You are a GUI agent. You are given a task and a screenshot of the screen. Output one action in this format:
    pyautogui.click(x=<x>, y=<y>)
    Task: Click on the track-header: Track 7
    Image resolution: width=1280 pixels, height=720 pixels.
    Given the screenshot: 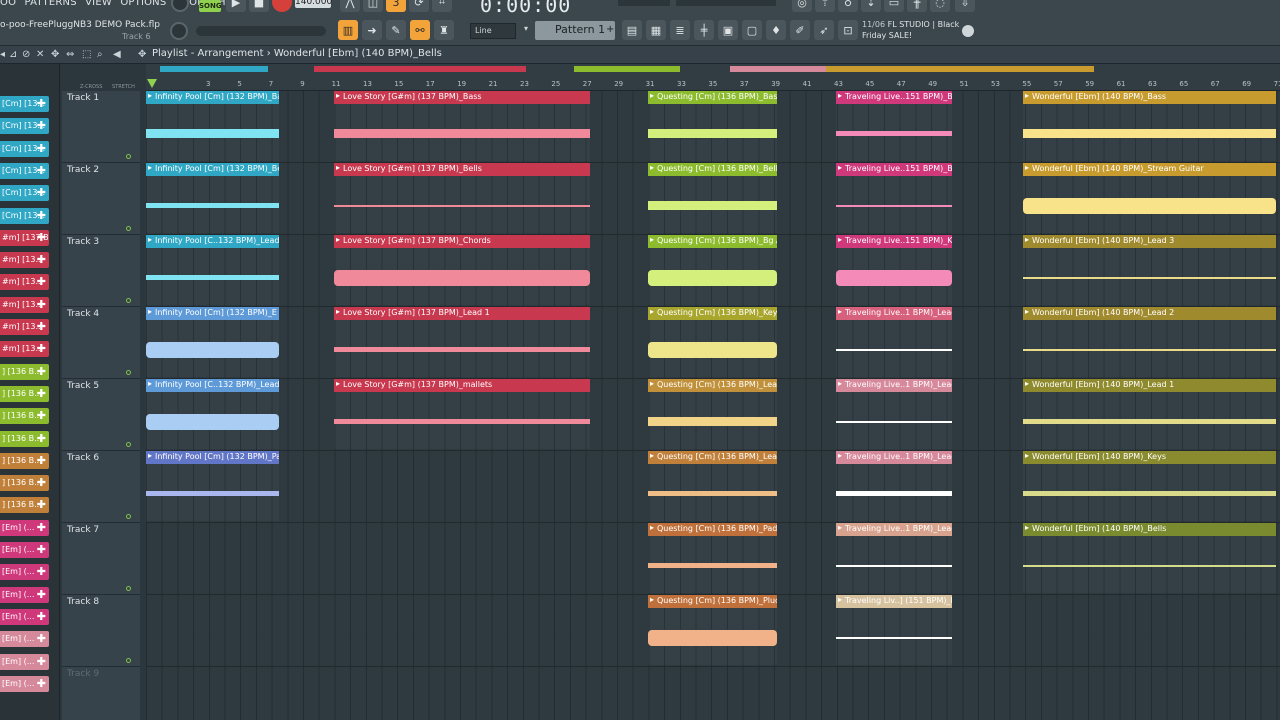 What is the action you would take?
    pyautogui.click(x=101, y=559)
    